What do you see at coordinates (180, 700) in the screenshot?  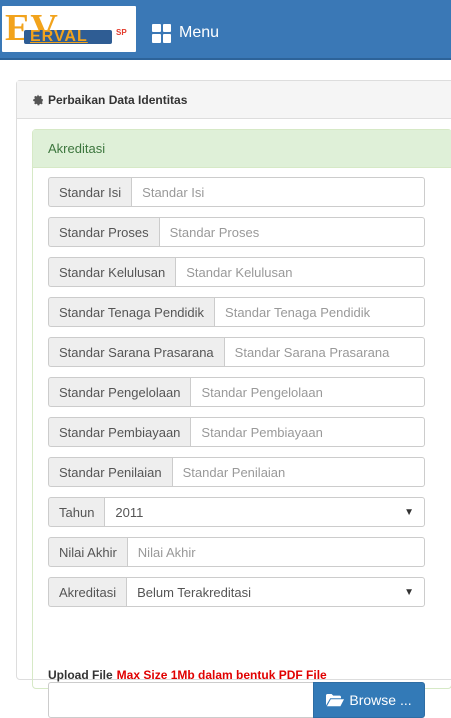 I see `upload-filename-field` at bounding box center [180, 700].